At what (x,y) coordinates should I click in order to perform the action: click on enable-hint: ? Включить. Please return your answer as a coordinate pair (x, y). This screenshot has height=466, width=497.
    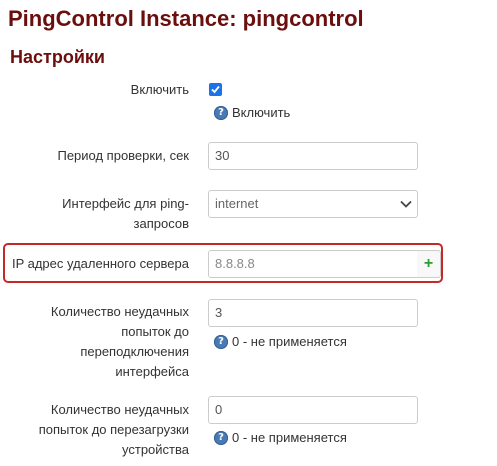
    Looking at the image, I should click on (252, 112).